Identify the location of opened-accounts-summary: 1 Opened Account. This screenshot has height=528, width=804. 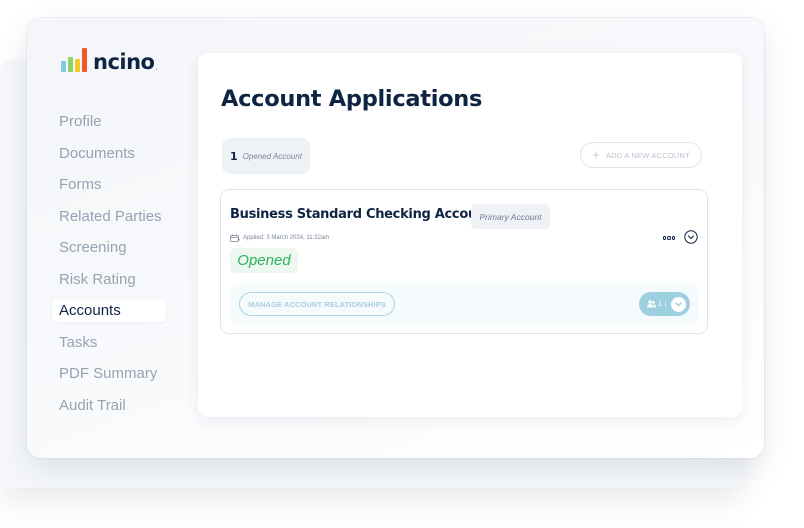
(266, 156).